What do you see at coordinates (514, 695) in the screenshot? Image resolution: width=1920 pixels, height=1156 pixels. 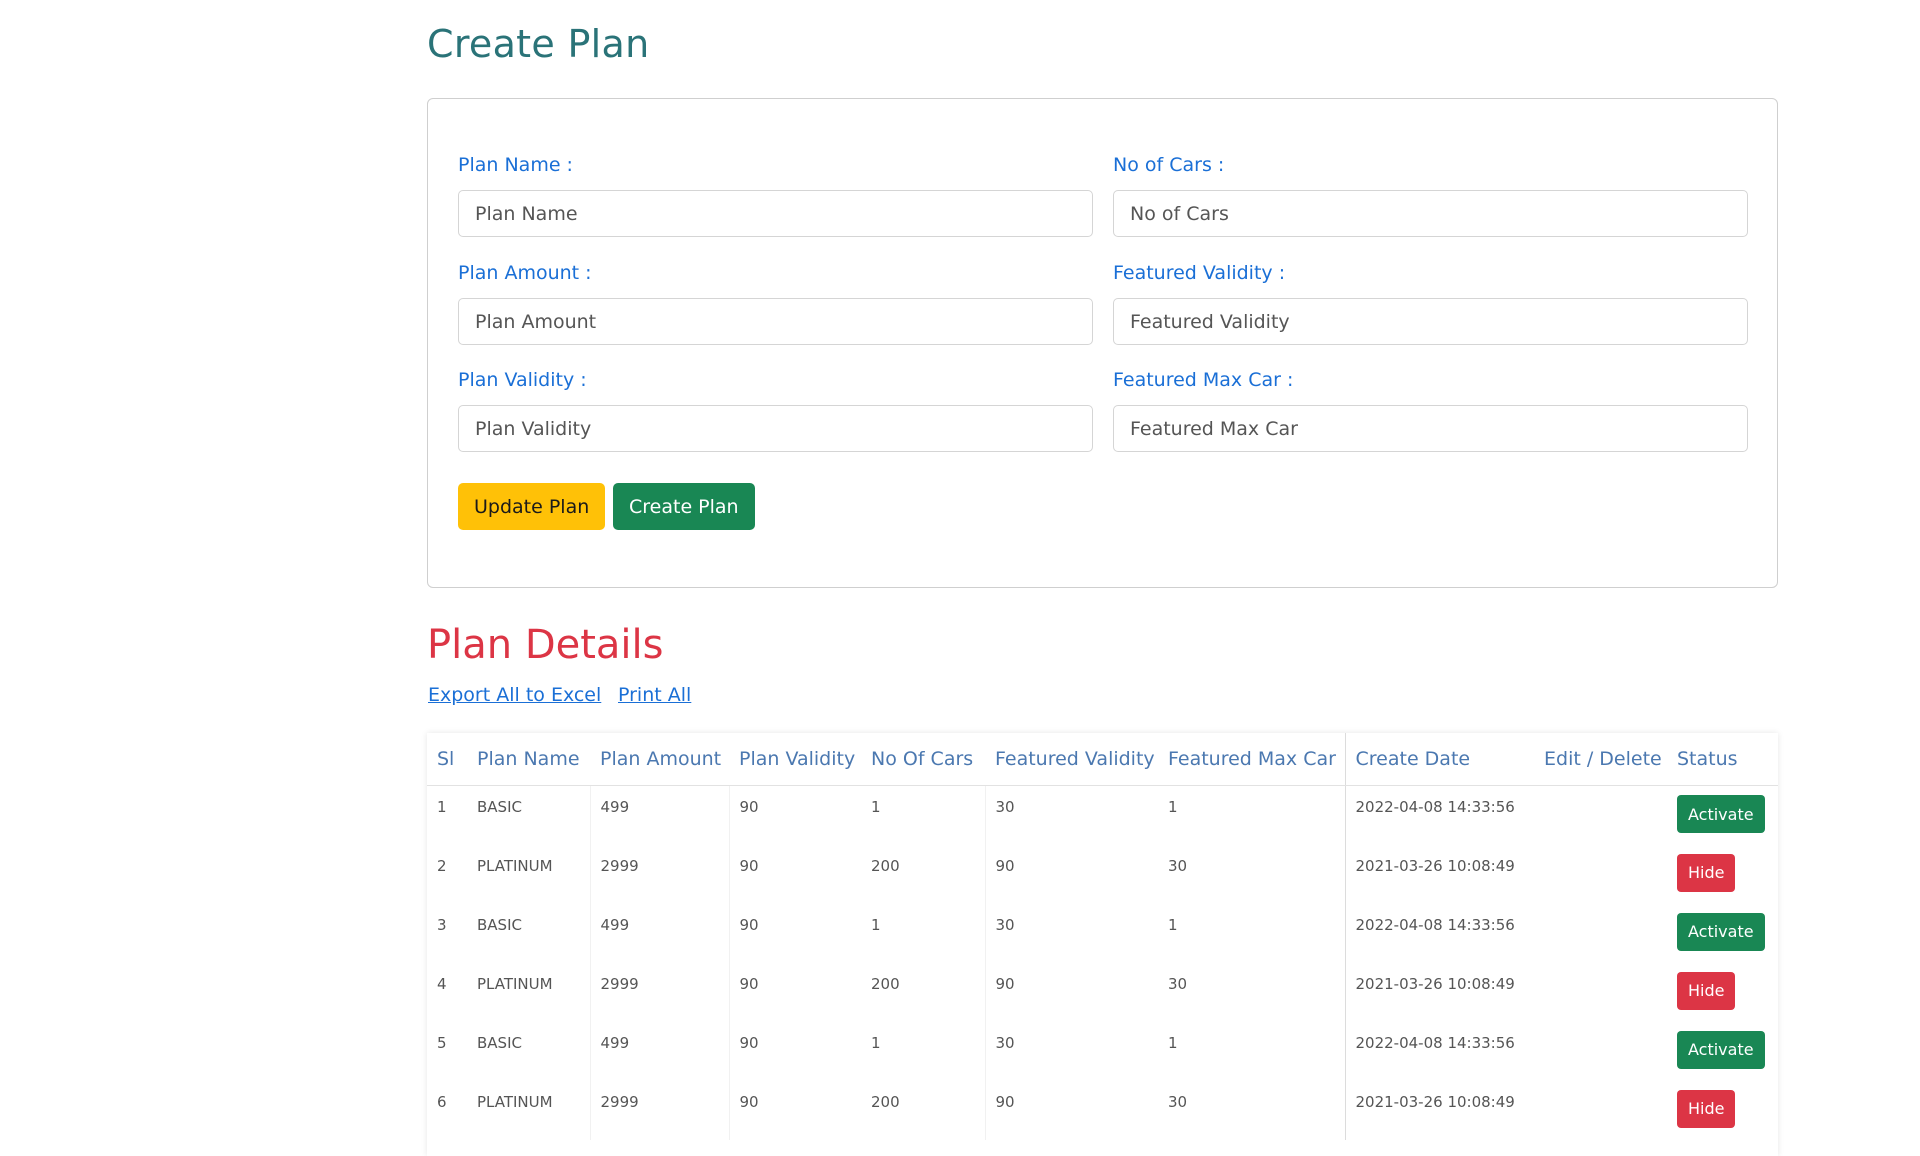 I see `export-excel-link: Export All to Excel` at bounding box center [514, 695].